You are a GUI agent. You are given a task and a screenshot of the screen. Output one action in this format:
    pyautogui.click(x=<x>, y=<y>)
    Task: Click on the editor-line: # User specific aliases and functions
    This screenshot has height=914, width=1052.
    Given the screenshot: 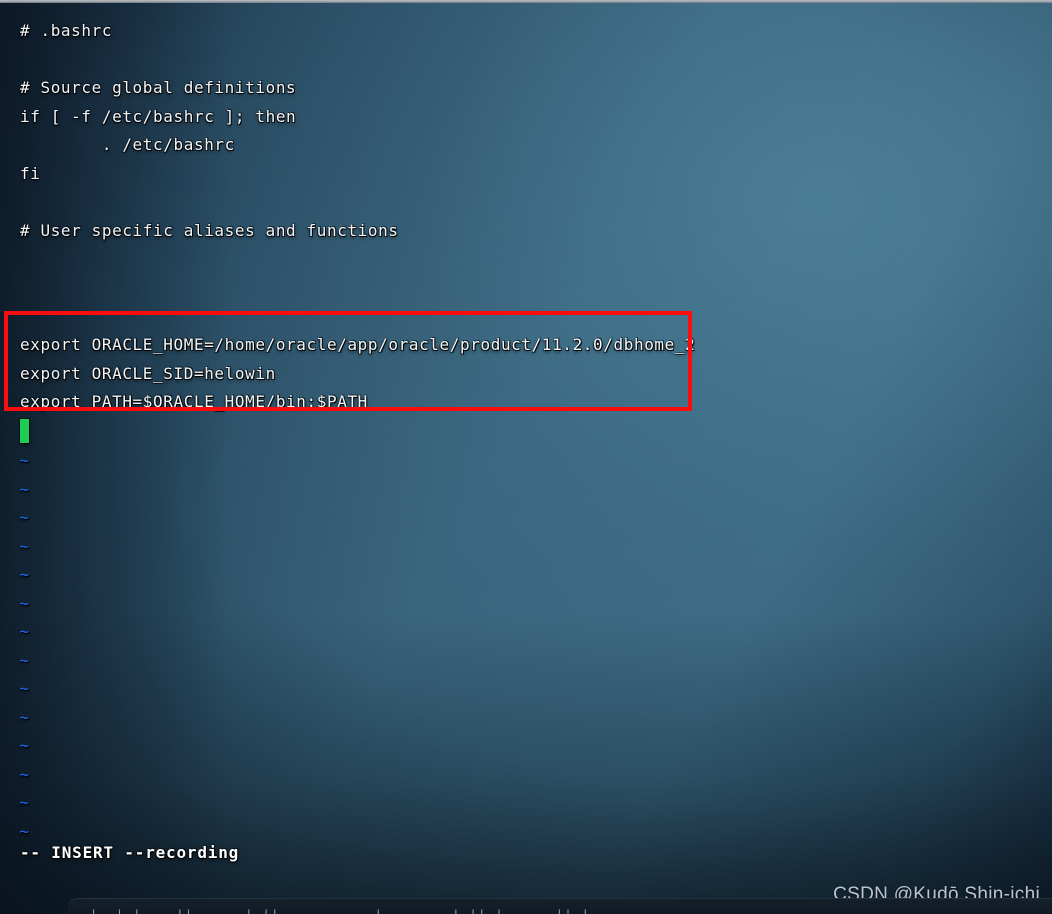 What is the action you would take?
    pyautogui.click(x=209, y=230)
    